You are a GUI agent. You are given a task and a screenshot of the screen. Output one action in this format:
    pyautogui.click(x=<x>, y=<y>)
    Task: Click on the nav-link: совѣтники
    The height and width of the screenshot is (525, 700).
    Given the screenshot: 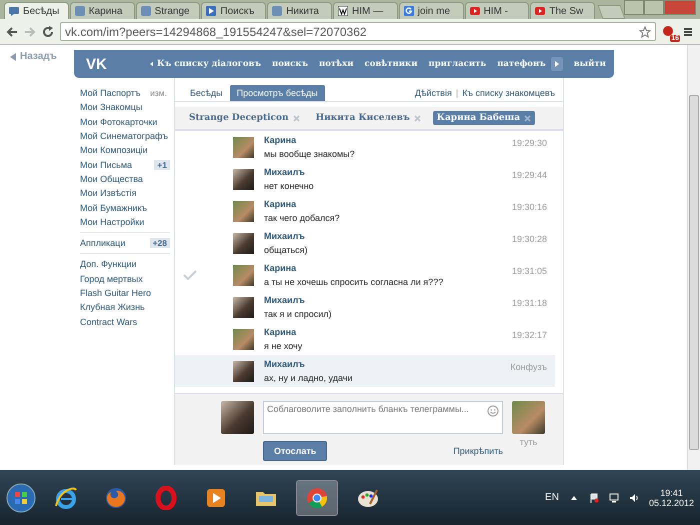 What is the action you would take?
    pyautogui.click(x=391, y=64)
    